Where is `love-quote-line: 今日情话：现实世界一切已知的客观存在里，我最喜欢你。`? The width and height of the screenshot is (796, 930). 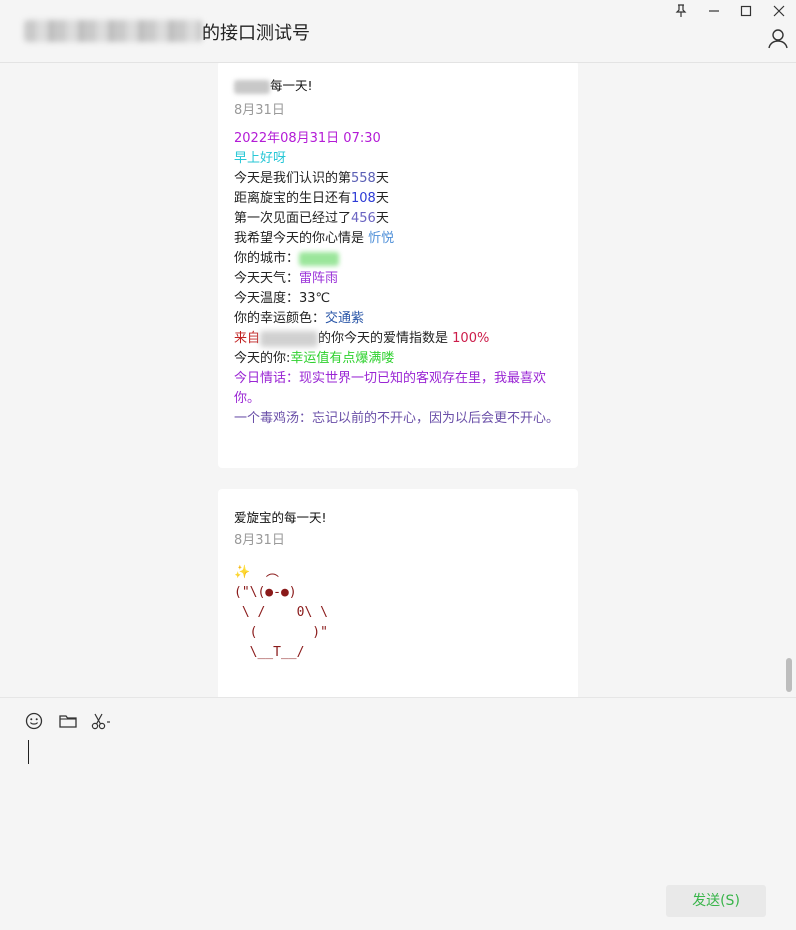
love-quote-line: 今日情话：现实世界一切已知的客观存在里，我最喜欢你。 is located at coordinates (390, 388).